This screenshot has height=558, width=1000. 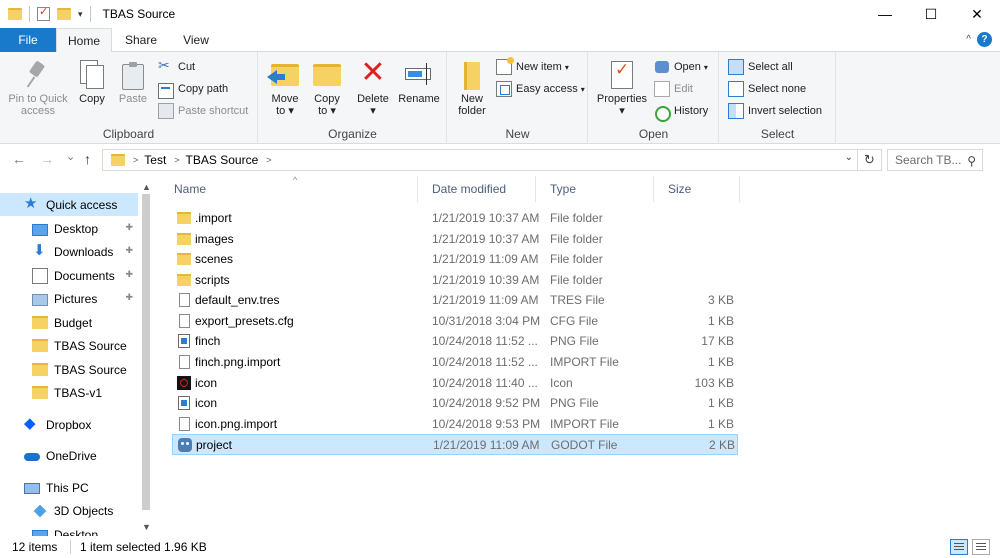 What do you see at coordinates (43, 13) in the screenshot?
I see `properties-icon` at bounding box center [43, 13].